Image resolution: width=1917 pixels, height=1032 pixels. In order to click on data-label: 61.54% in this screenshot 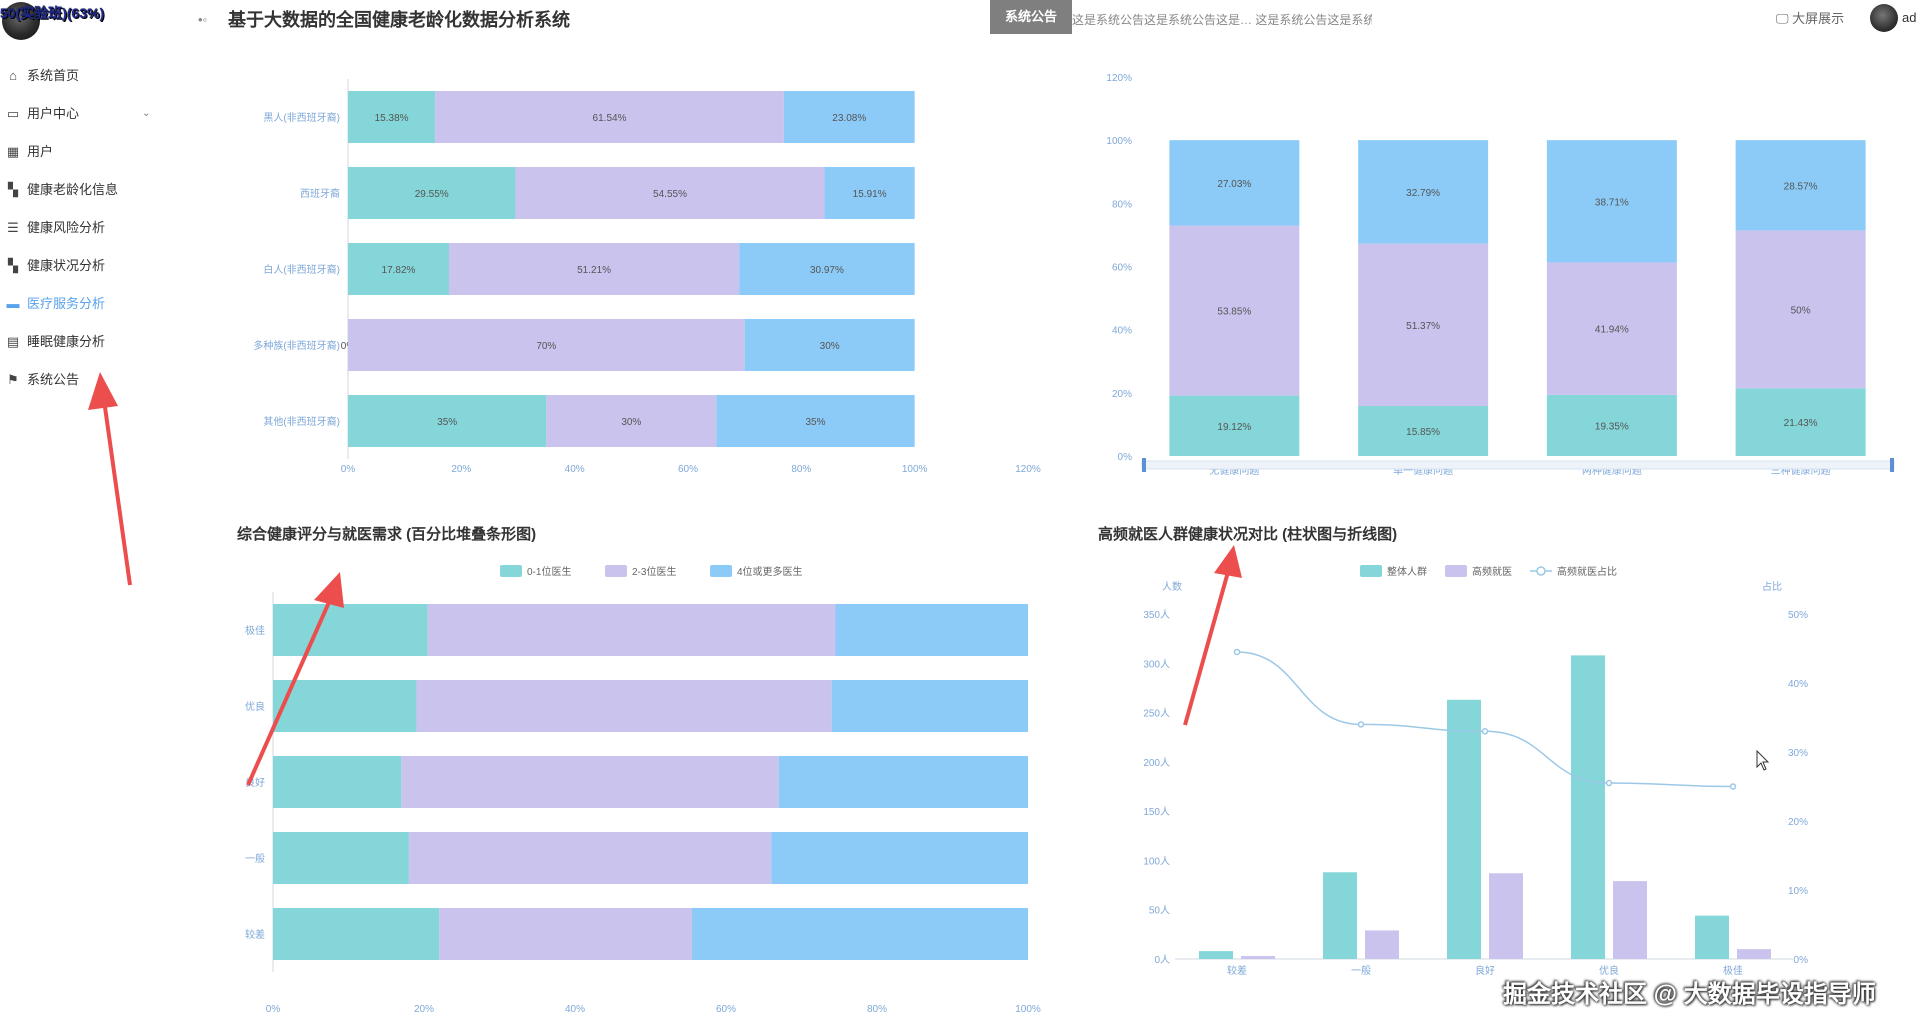, I will do `click(610, 118)`.